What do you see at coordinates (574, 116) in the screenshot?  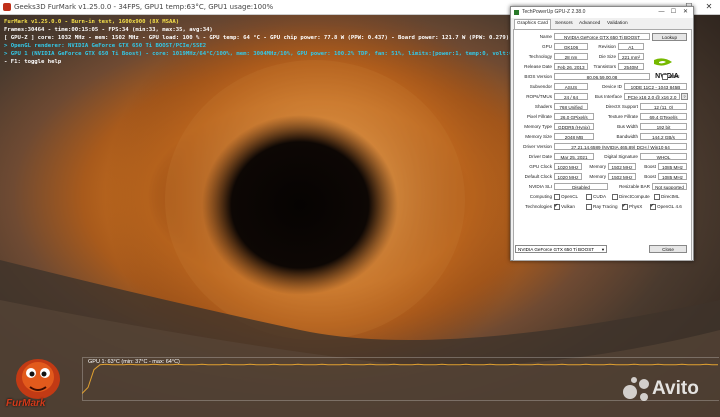 I see `pixel-fillrate-value: 26.0 GPixel/s` at bounding box center [574, 116].